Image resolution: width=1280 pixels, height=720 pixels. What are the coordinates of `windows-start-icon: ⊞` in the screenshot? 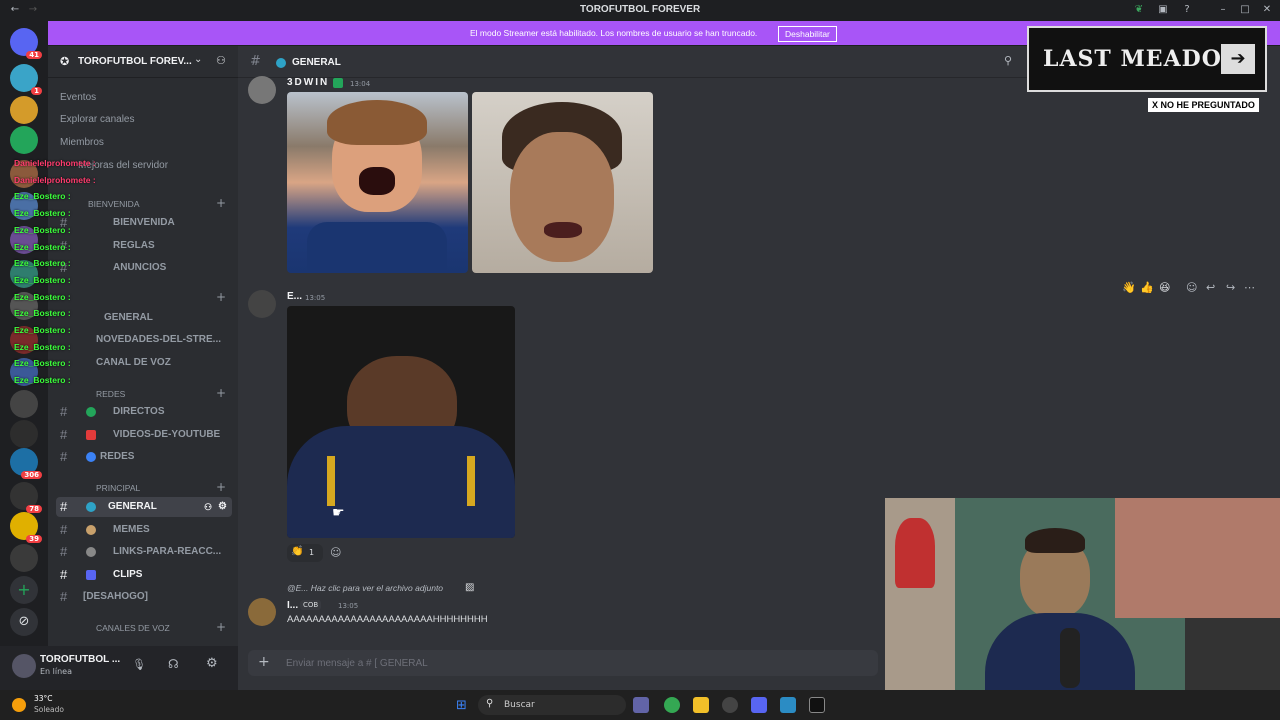 It's located at (461, 705).